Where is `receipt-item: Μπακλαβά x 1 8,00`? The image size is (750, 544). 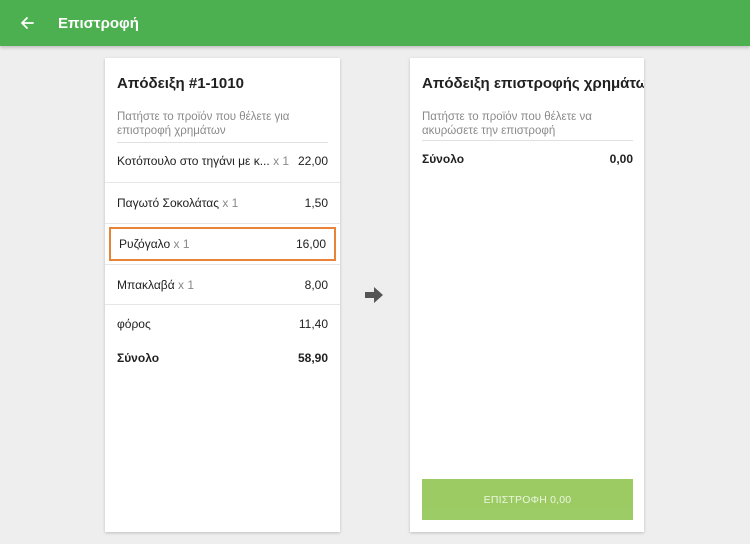
receipt-item: Μπακλαβά x 1 8,00 is located at coordinates (222, 285).